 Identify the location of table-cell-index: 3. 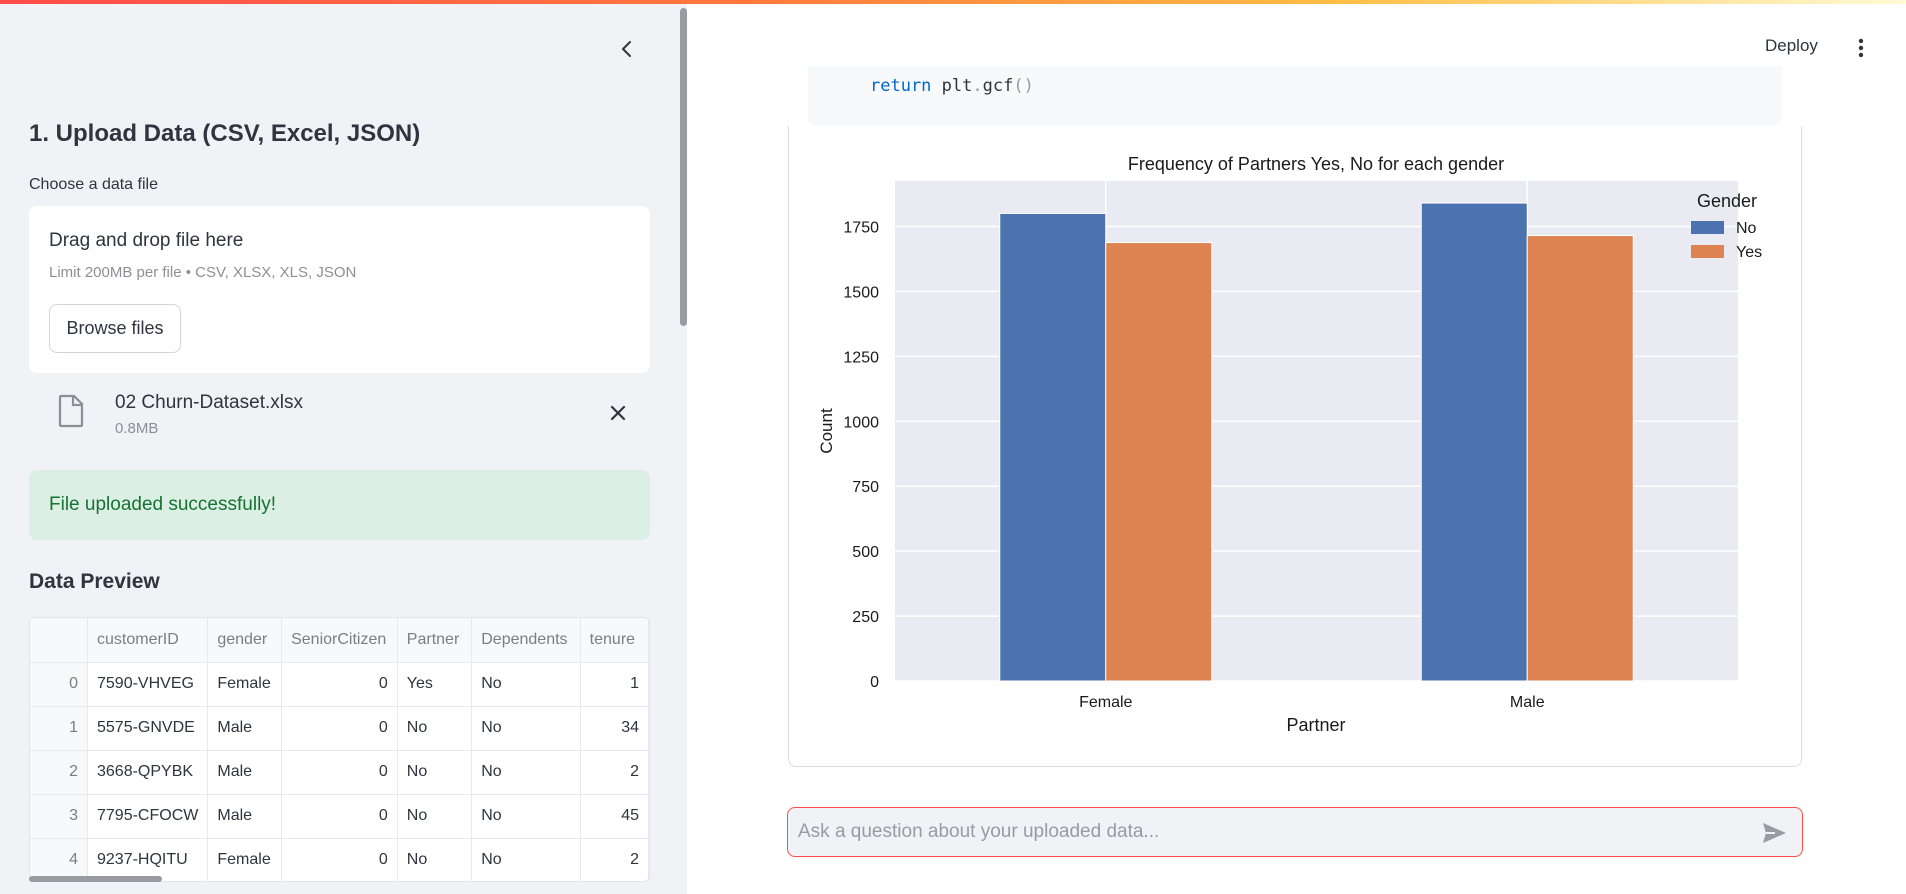
(59, 816).